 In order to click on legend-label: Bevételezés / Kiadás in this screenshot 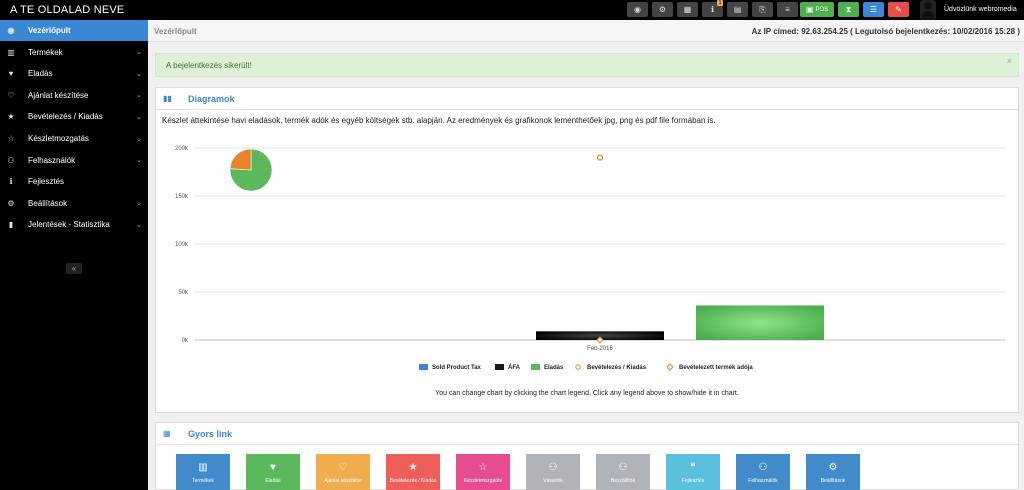, I will do `click(617, 368)`.